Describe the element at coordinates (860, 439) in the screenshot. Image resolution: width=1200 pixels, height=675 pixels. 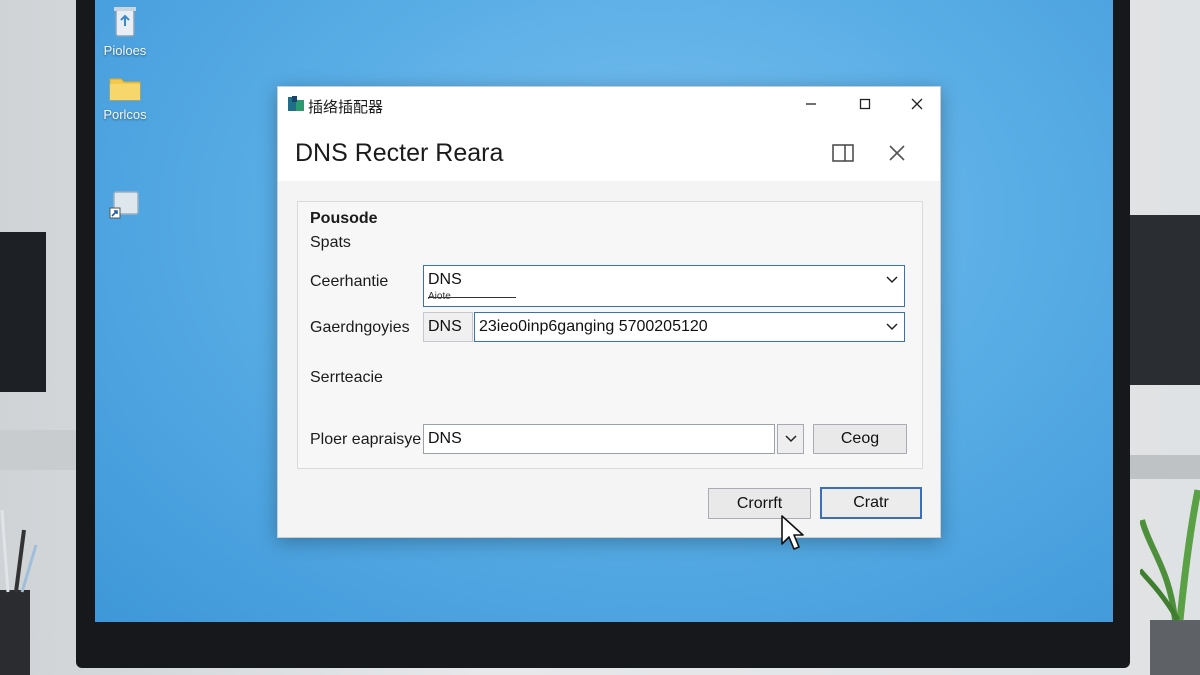
I see `third-field-action-button: Ceog` at that location.